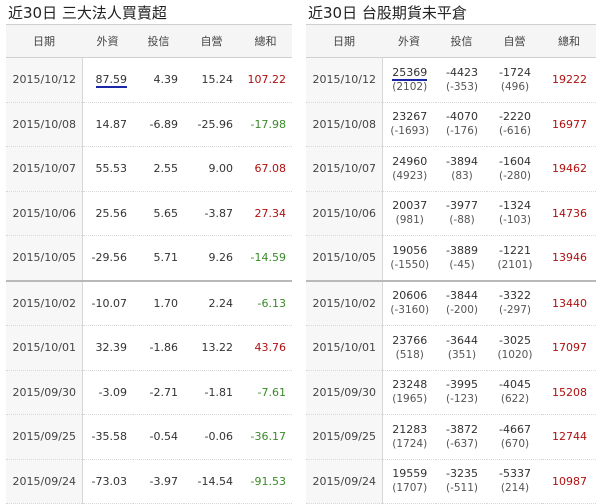 The width and height of the screenshot is (600, 504). I want to click on trust-cell: -3235 (-511), so click(461, 481).